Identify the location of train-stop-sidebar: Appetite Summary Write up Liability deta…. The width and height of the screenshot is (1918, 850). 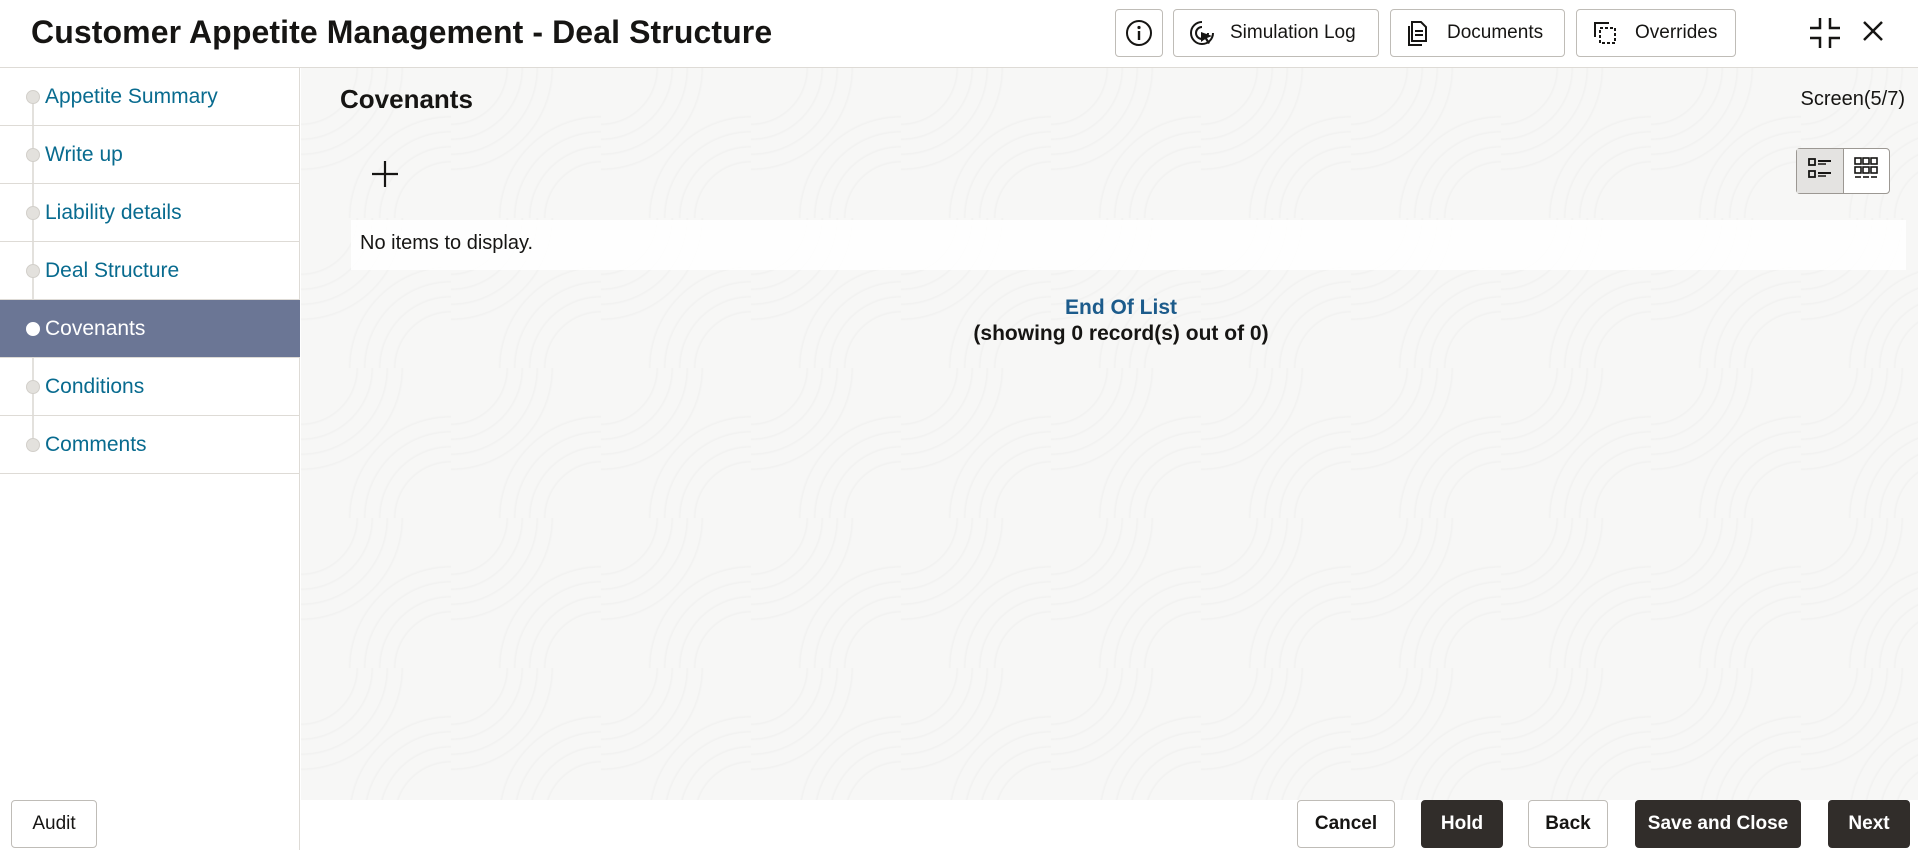
(150, 459).